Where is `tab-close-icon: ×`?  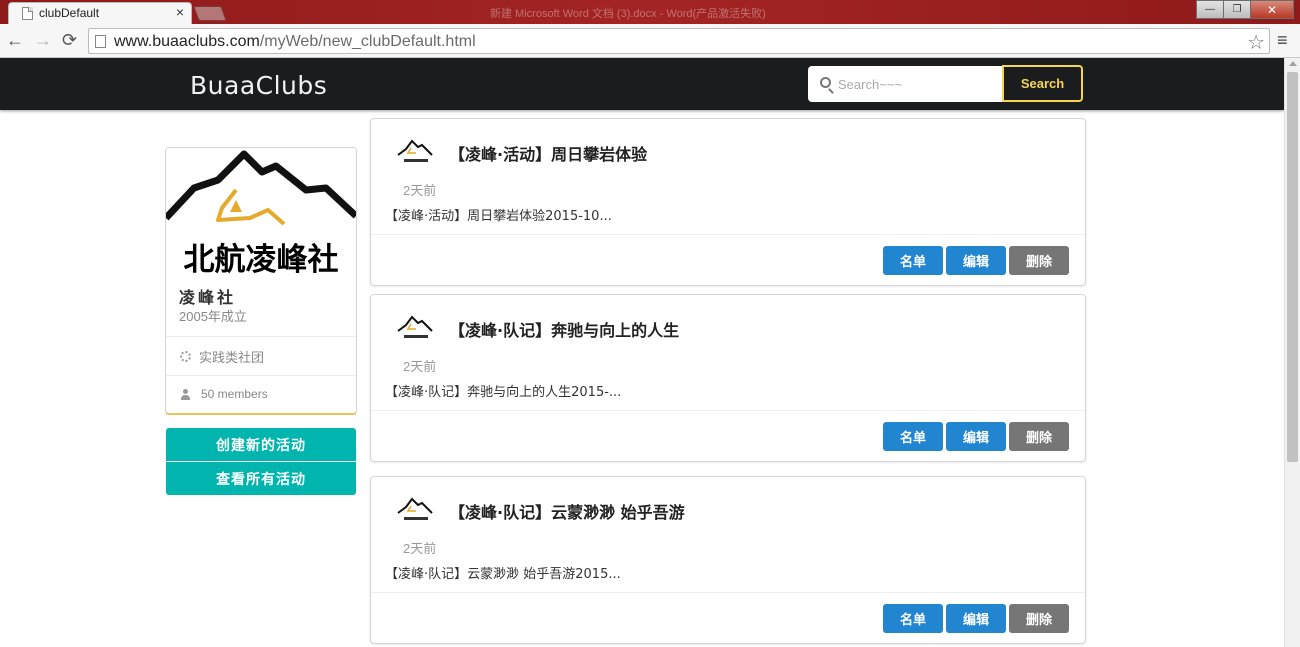 tab-close-icon: × is located at coordinates (180, 12).